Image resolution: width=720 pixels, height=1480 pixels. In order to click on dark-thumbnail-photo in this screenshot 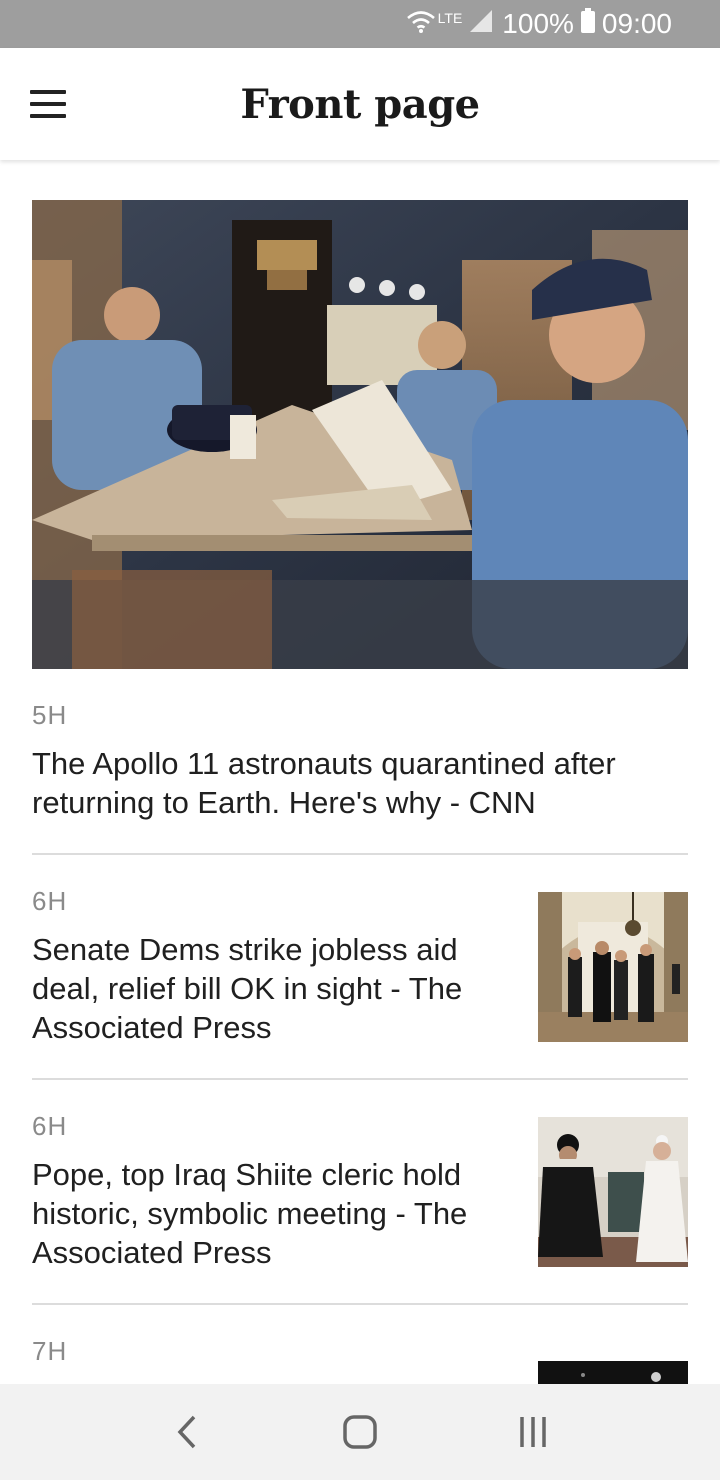, I will do `click(613, 1372)`.